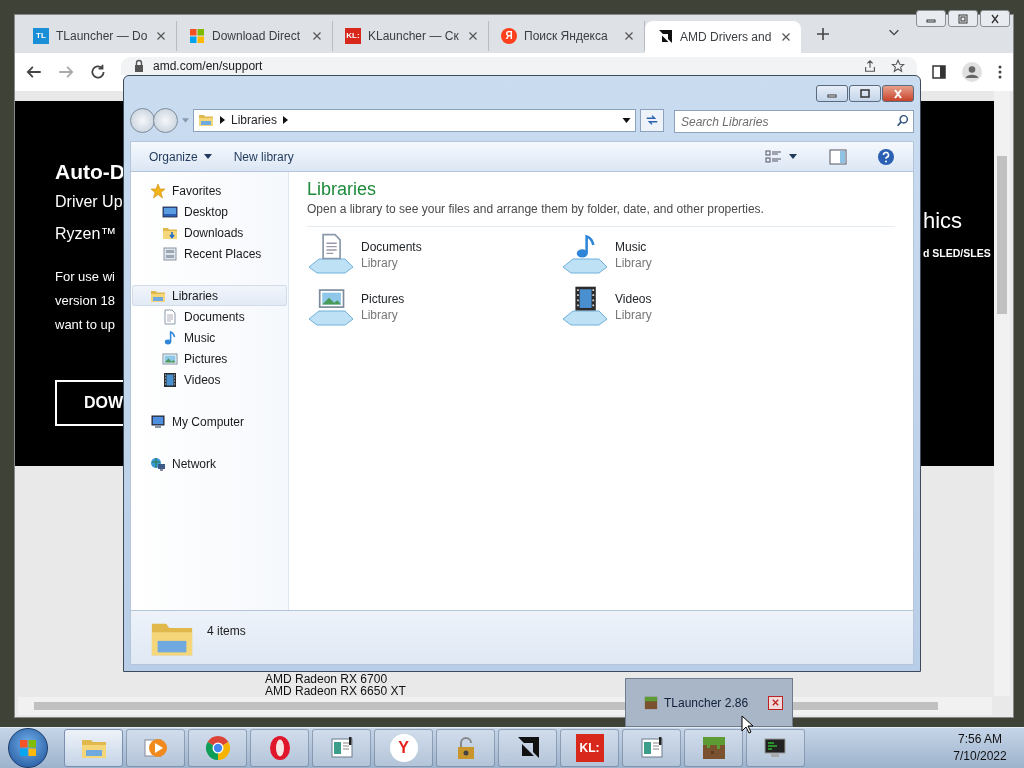 The height and width of the screenshot is (768, 1024). I want to click on app-logo: KL:, so click(589, 748).